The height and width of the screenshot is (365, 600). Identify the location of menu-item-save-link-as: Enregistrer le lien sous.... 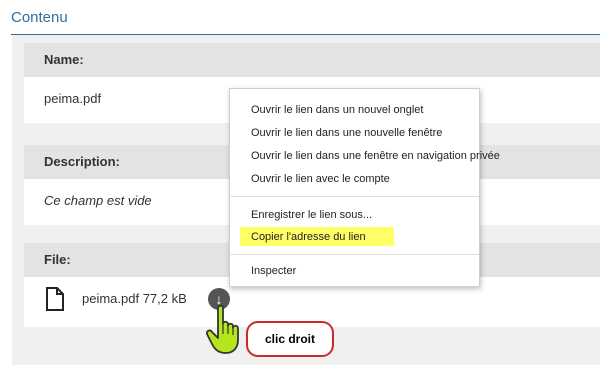
(311, 215).